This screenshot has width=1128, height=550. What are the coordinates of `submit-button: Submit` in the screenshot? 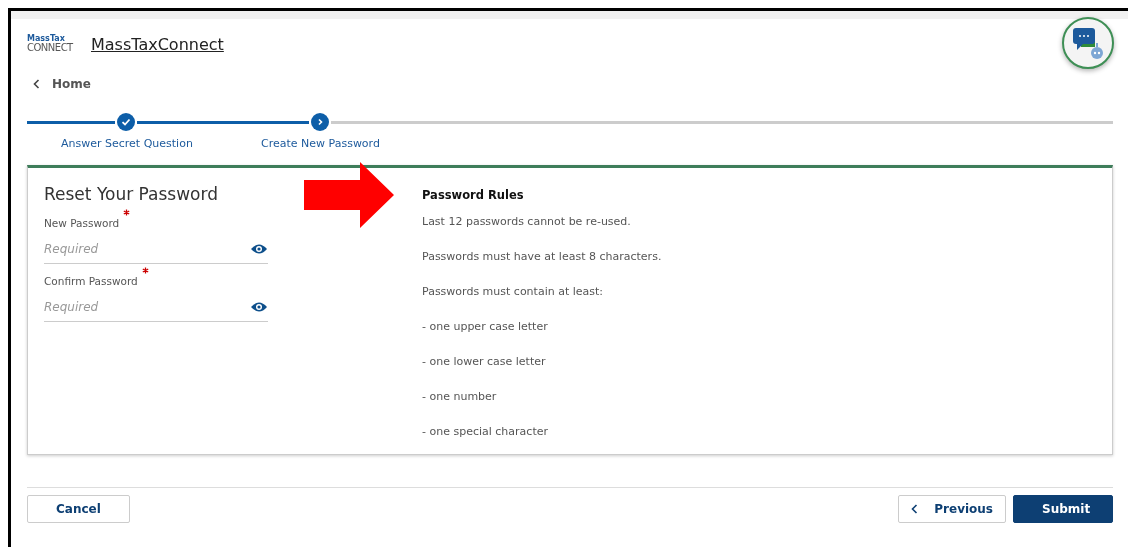 It's located at (1063, 509).